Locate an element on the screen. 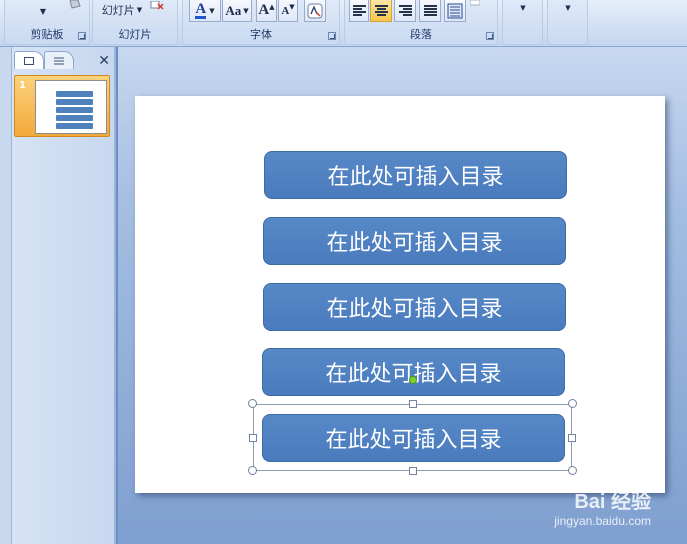  resize-handle-bottom is located at coordinates (413, 471).